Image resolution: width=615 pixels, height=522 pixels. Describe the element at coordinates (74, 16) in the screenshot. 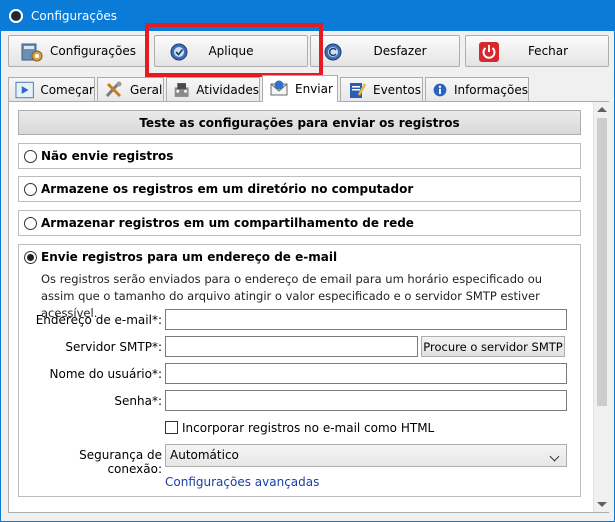

I see `window-title: Configurações` at that location.